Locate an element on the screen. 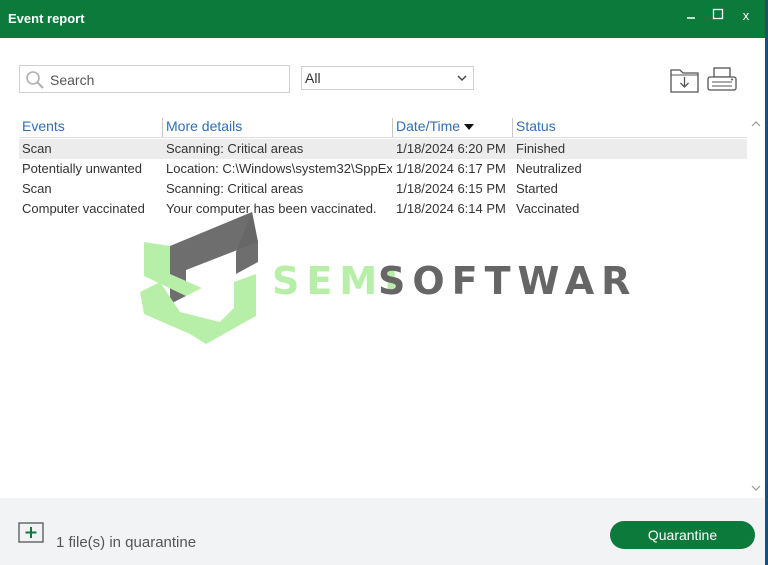 This screenshot has height=565, width=768. chevron-up-icon is located at coordinates (756, 124).